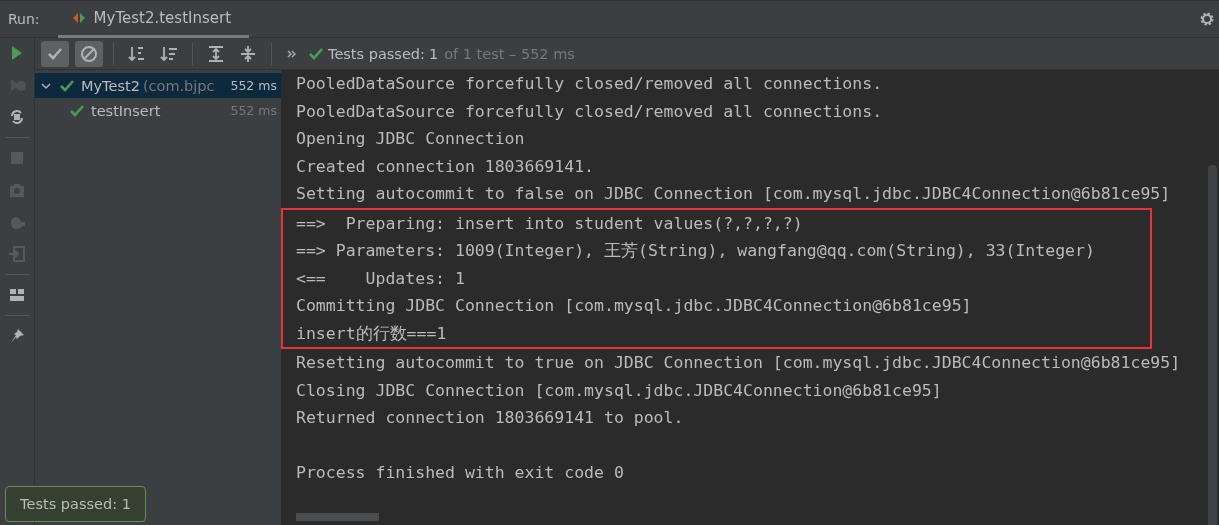 Image resolution: width=1219 pixels, height=525 pixels. What do you see at coordinates (433, 53) in the screenshot?
I see `status-count: 1` at bounding box center [433, 53].